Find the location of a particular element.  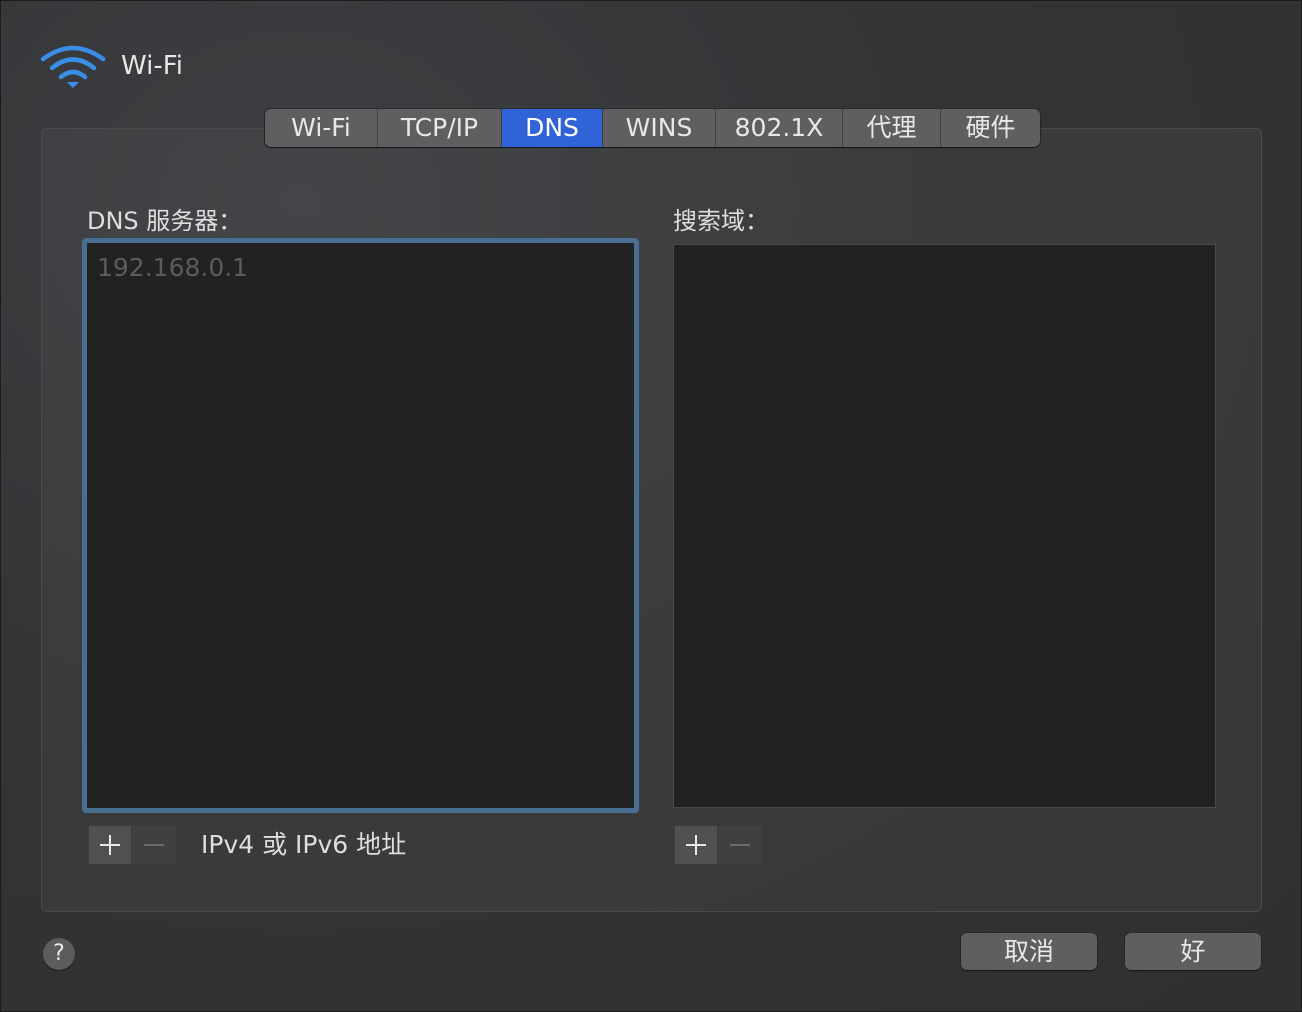

add-dns-server-button is located at coordinates (110, 845).